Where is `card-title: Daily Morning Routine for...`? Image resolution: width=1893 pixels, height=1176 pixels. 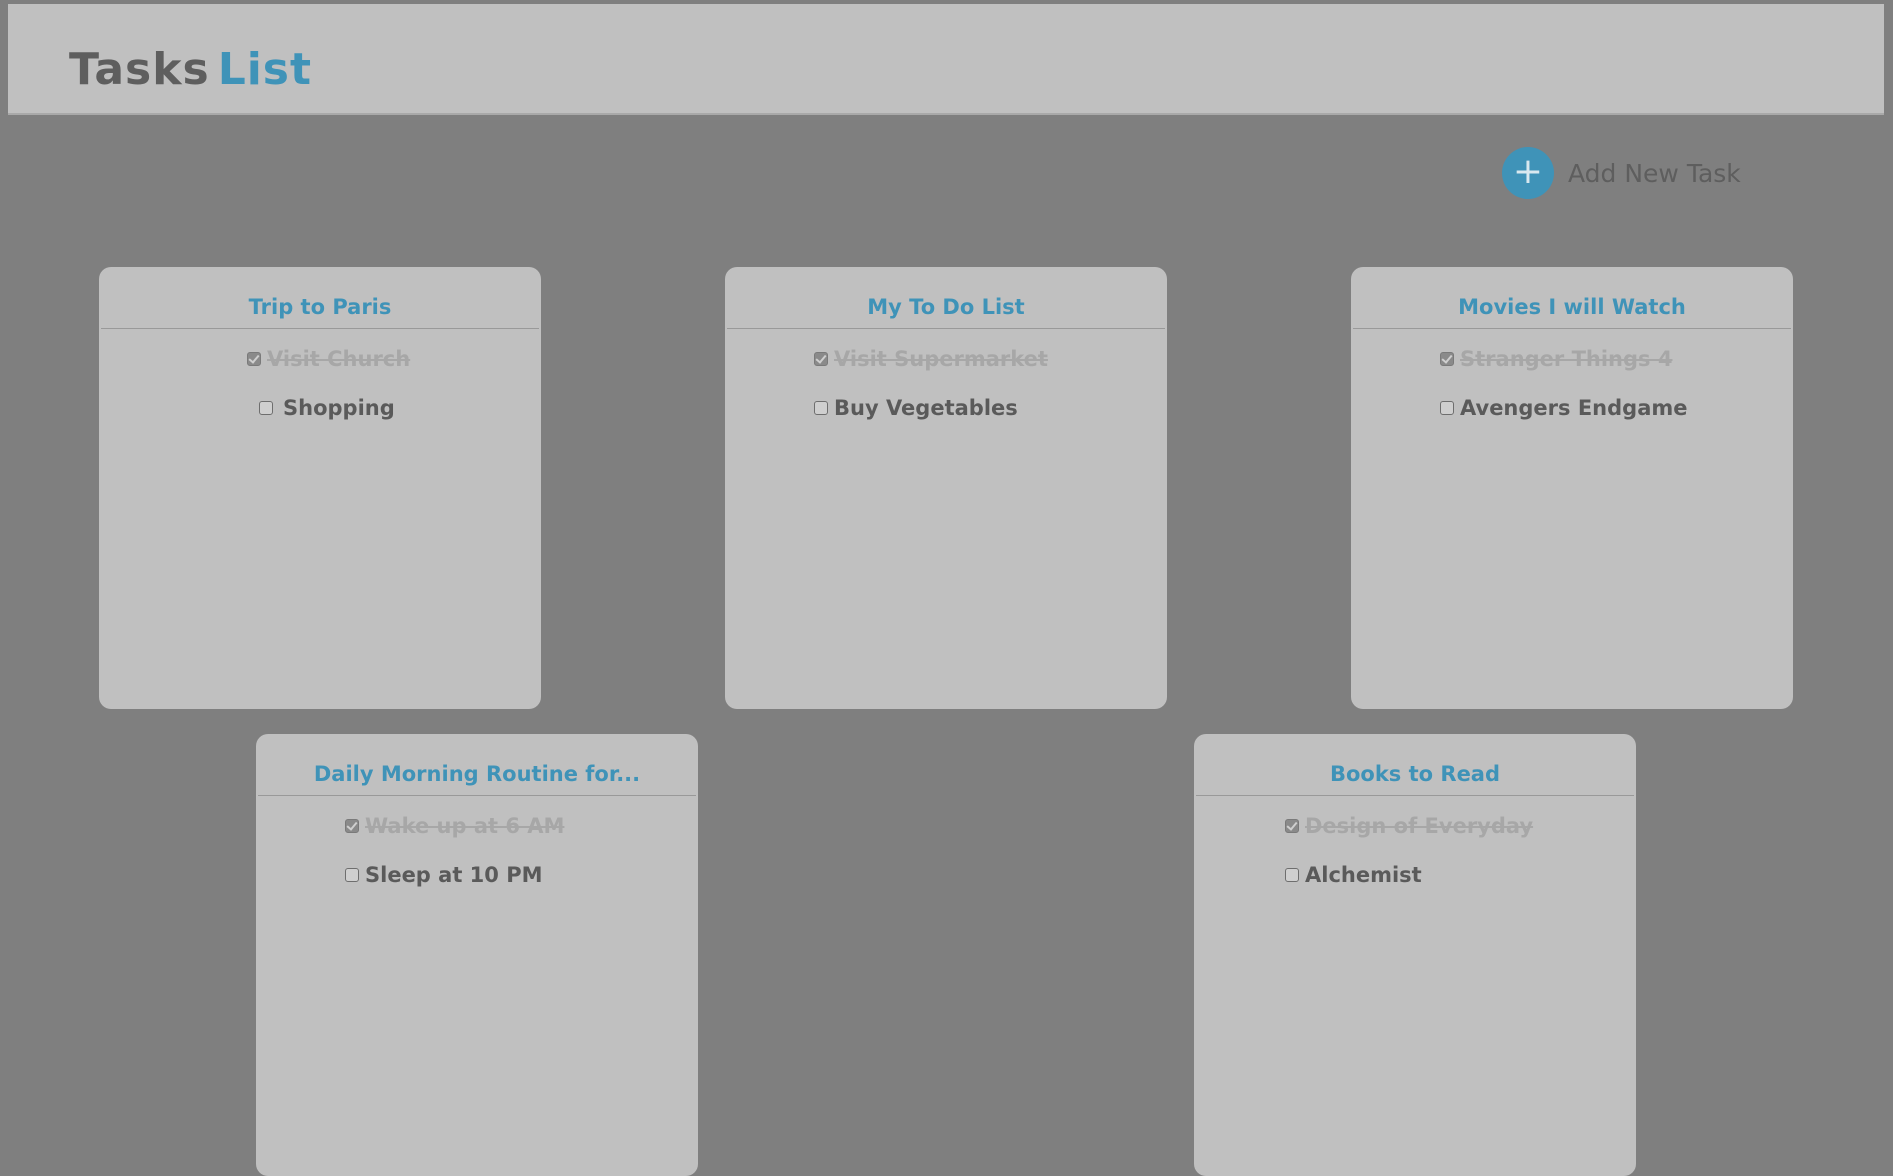
card-title: Daily Morning Routine for... is located at coordinates (477, 765).